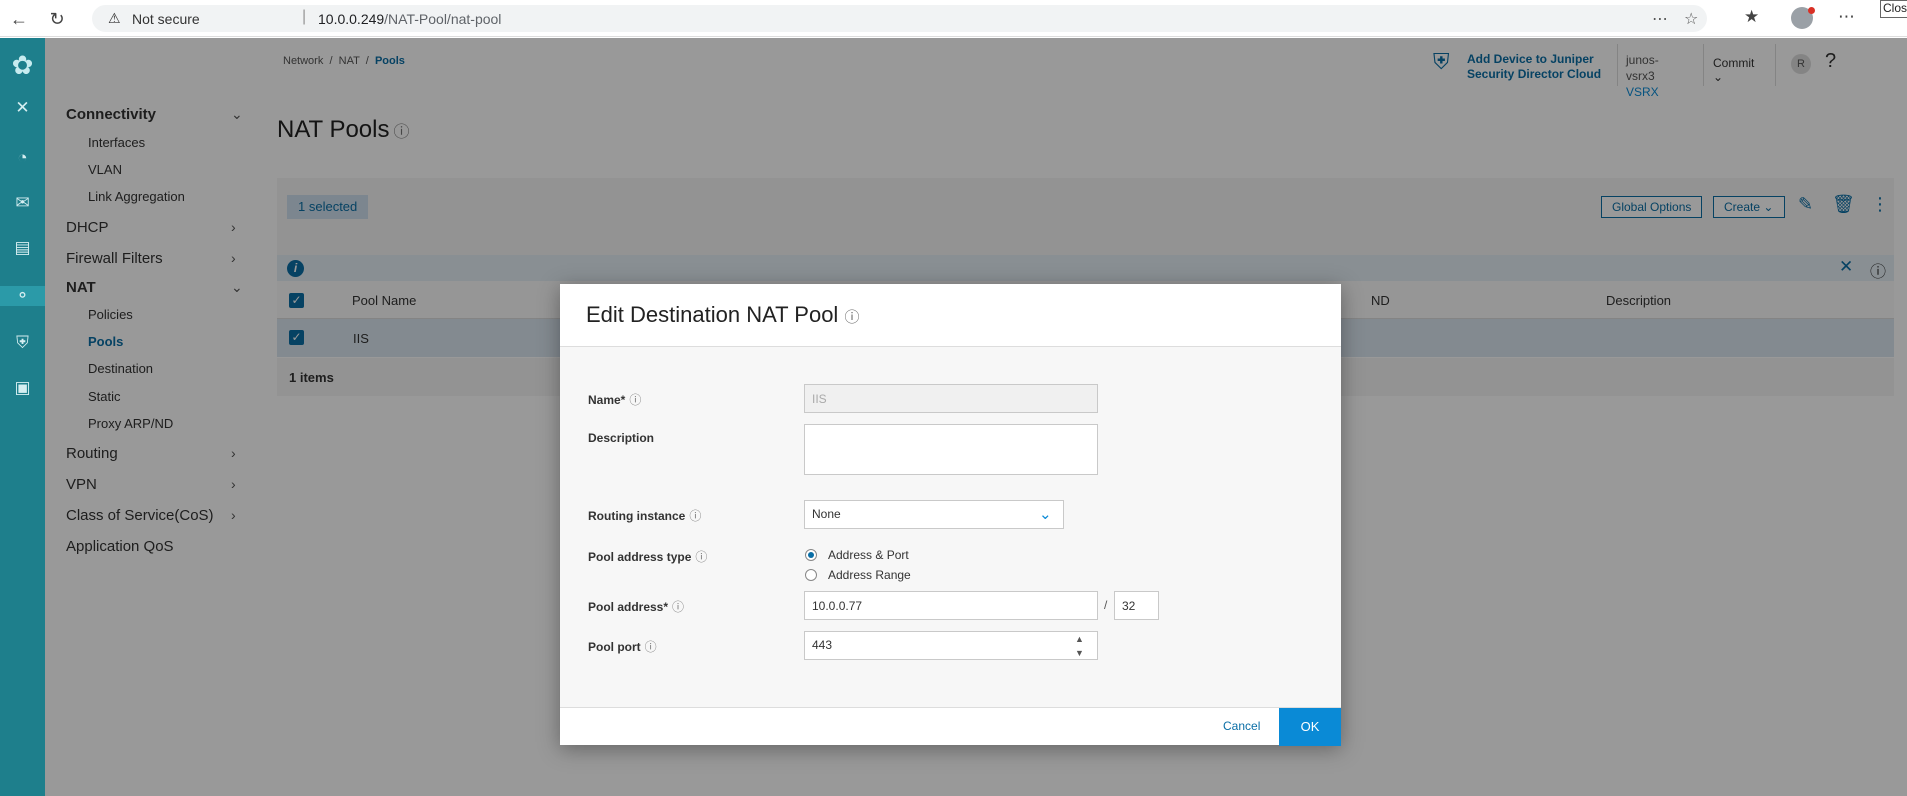  What do you see at coordinates (22, 248) in the screenshot?
I see `device-icon: ▤` at bounding box center [22, 248].